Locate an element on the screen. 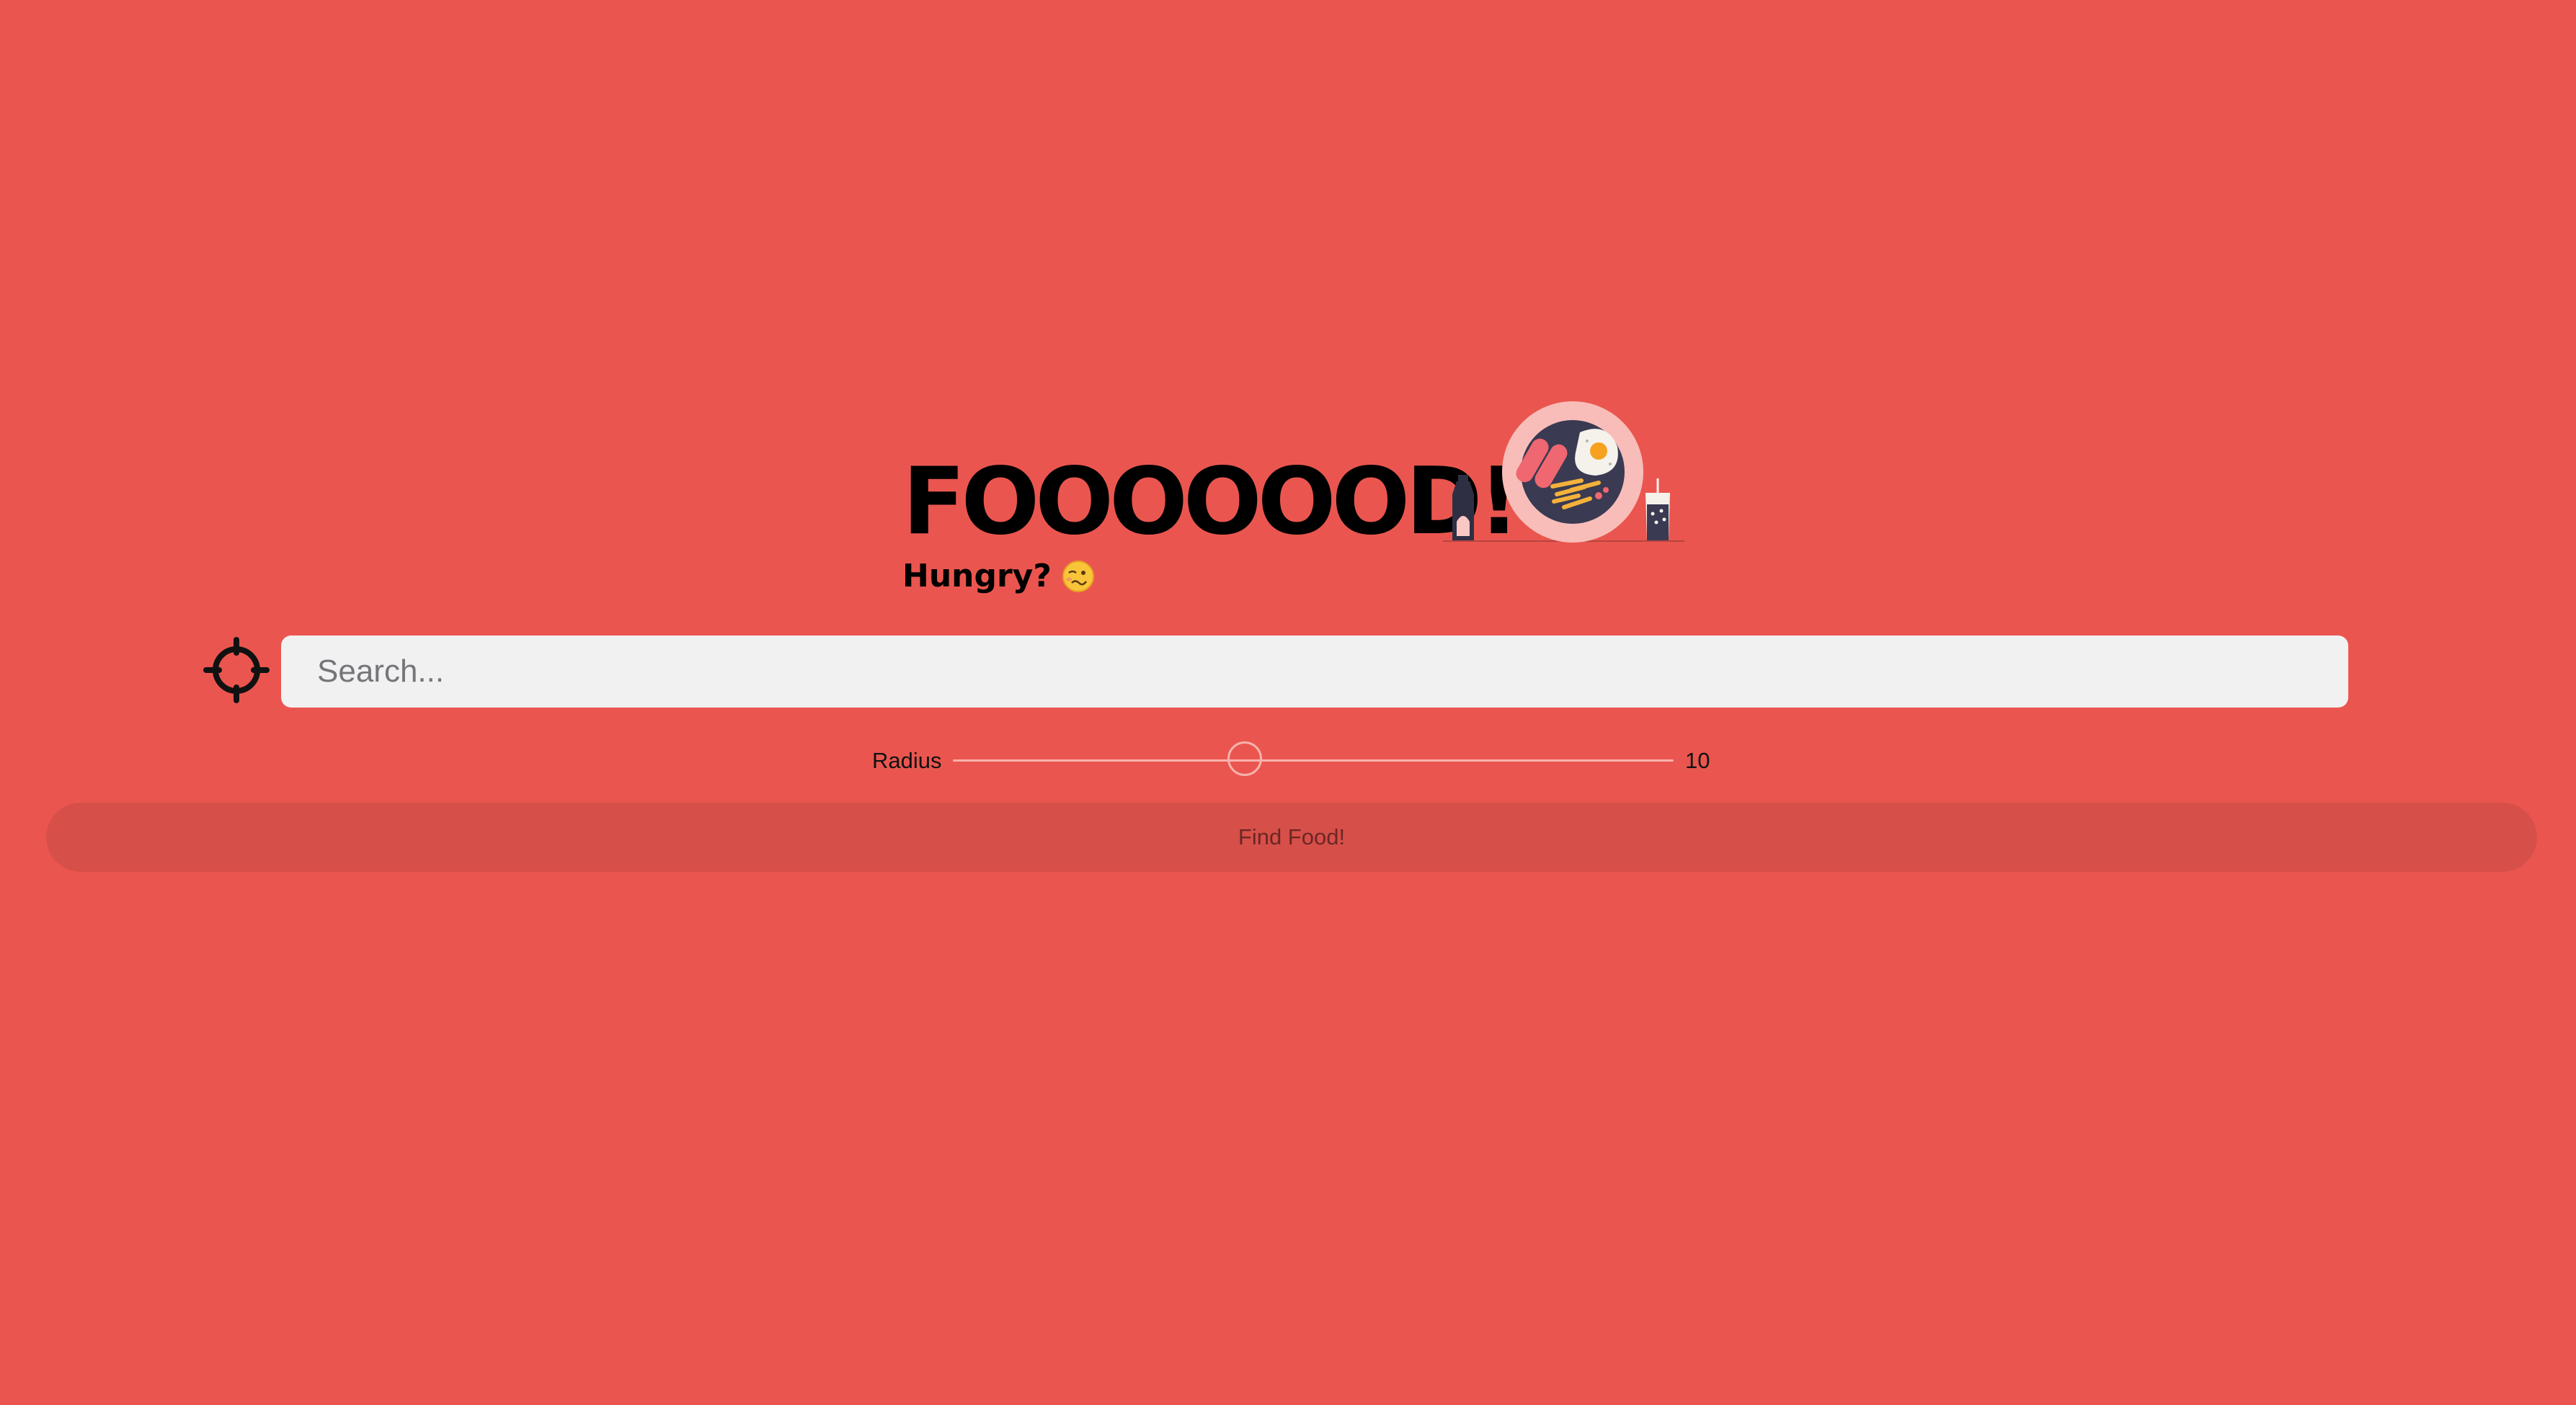  search-input is located at coordinates (1314, 671).